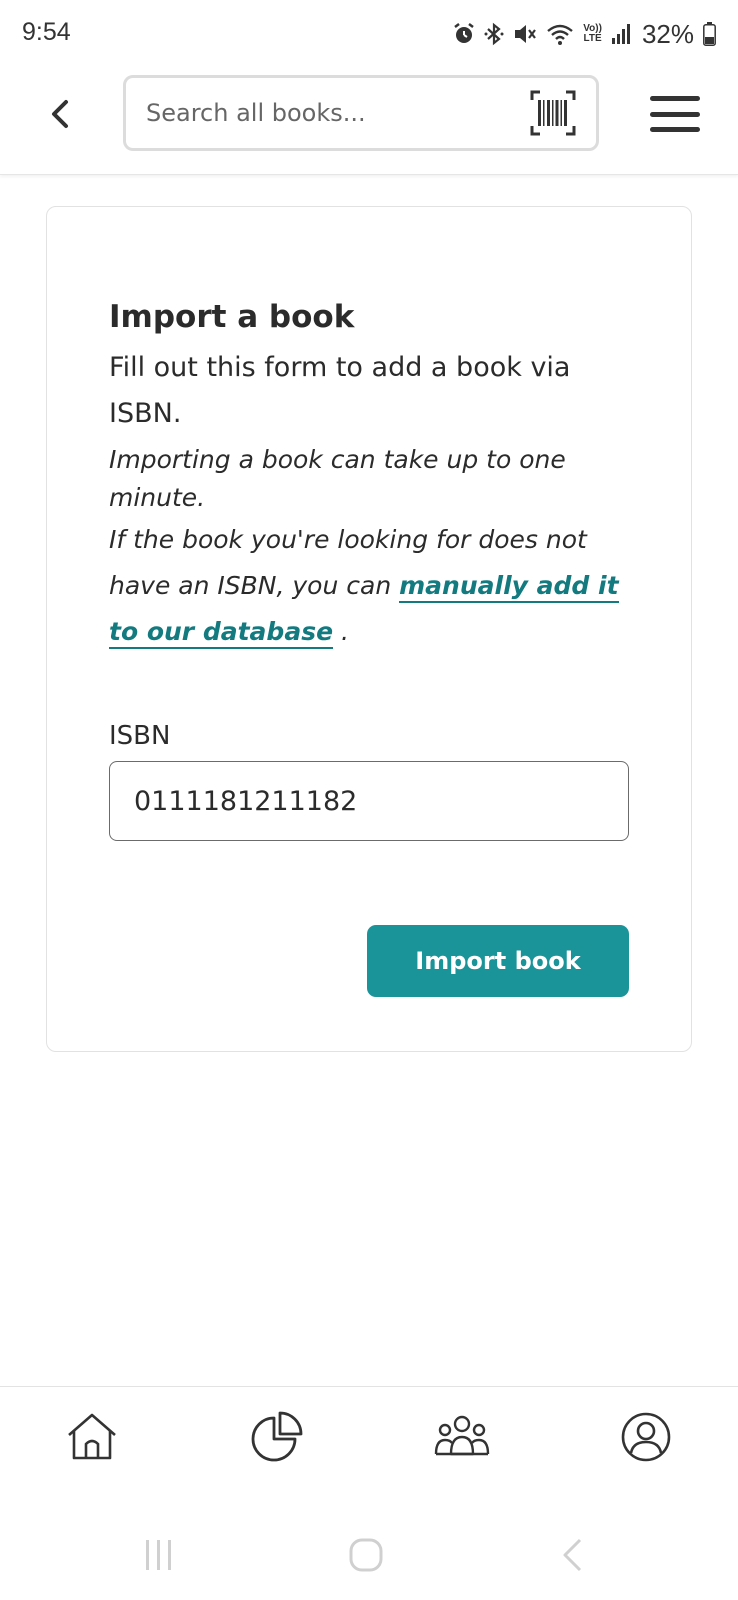  I want to click on community-people-icon, so click(462, 1435).